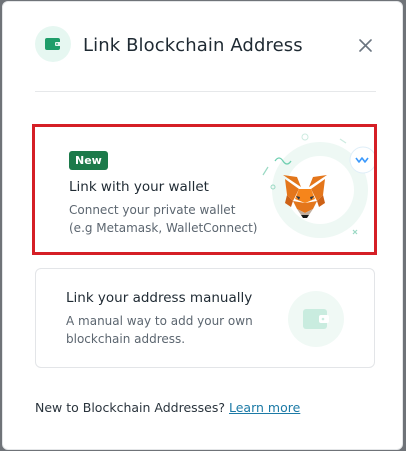  I want to click on header-divider, so click(205, 91).